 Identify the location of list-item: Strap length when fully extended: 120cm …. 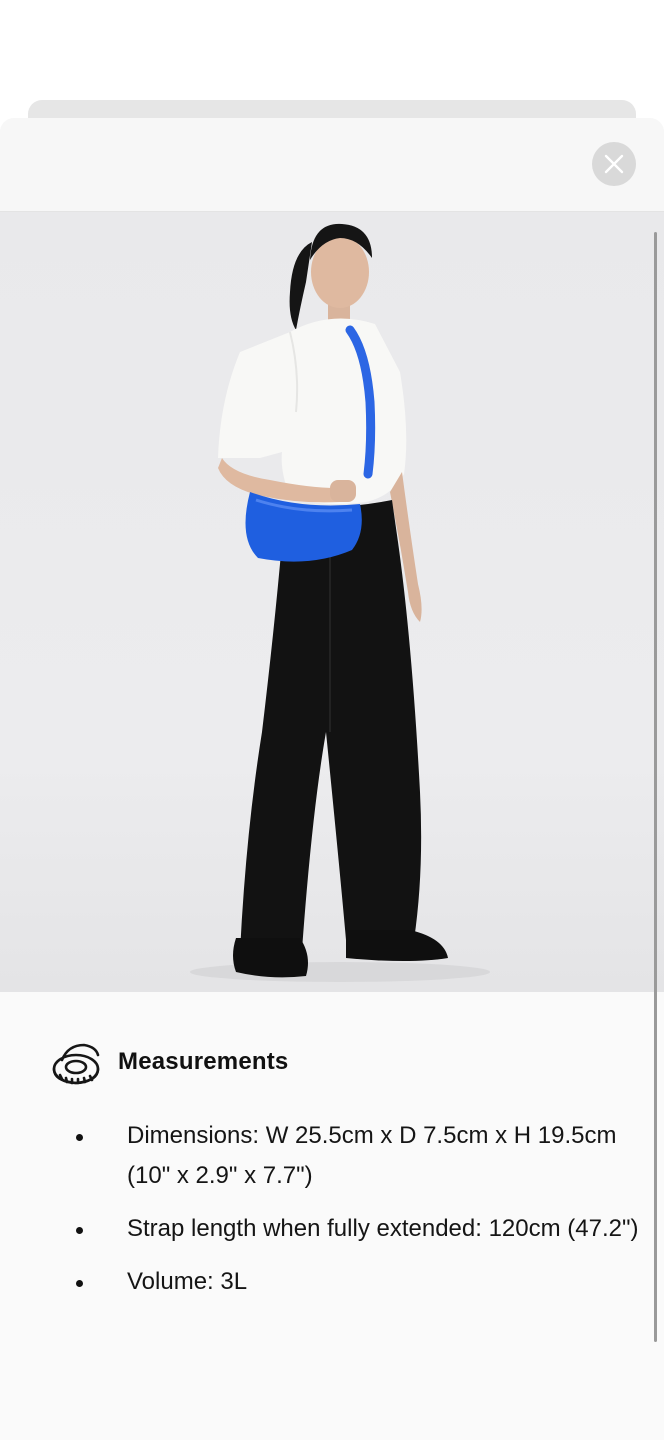
(366, 1229).